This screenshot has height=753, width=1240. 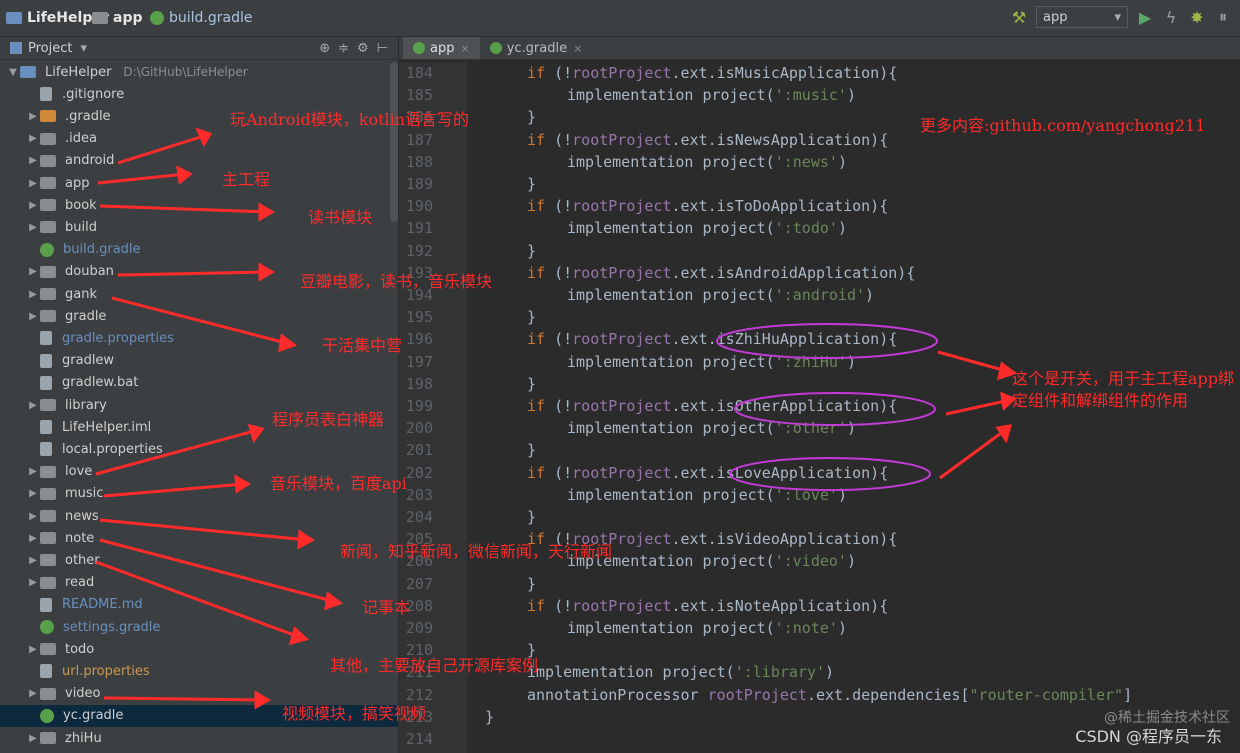 What do you see at coordinates (671, 494) in the screenshot?
I see `code-token: implementation project(` at bounding box center [671, 494].